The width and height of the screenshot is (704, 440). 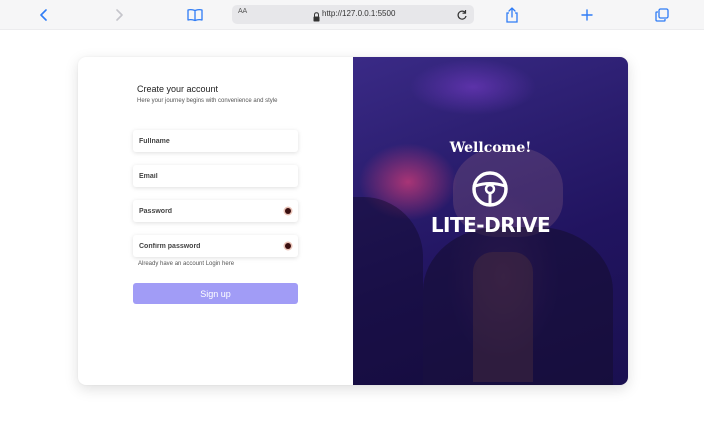 What do you see at coordinates (44, 15) in the screenshot?
I see `back-icon` at bounding box center [44, 15].